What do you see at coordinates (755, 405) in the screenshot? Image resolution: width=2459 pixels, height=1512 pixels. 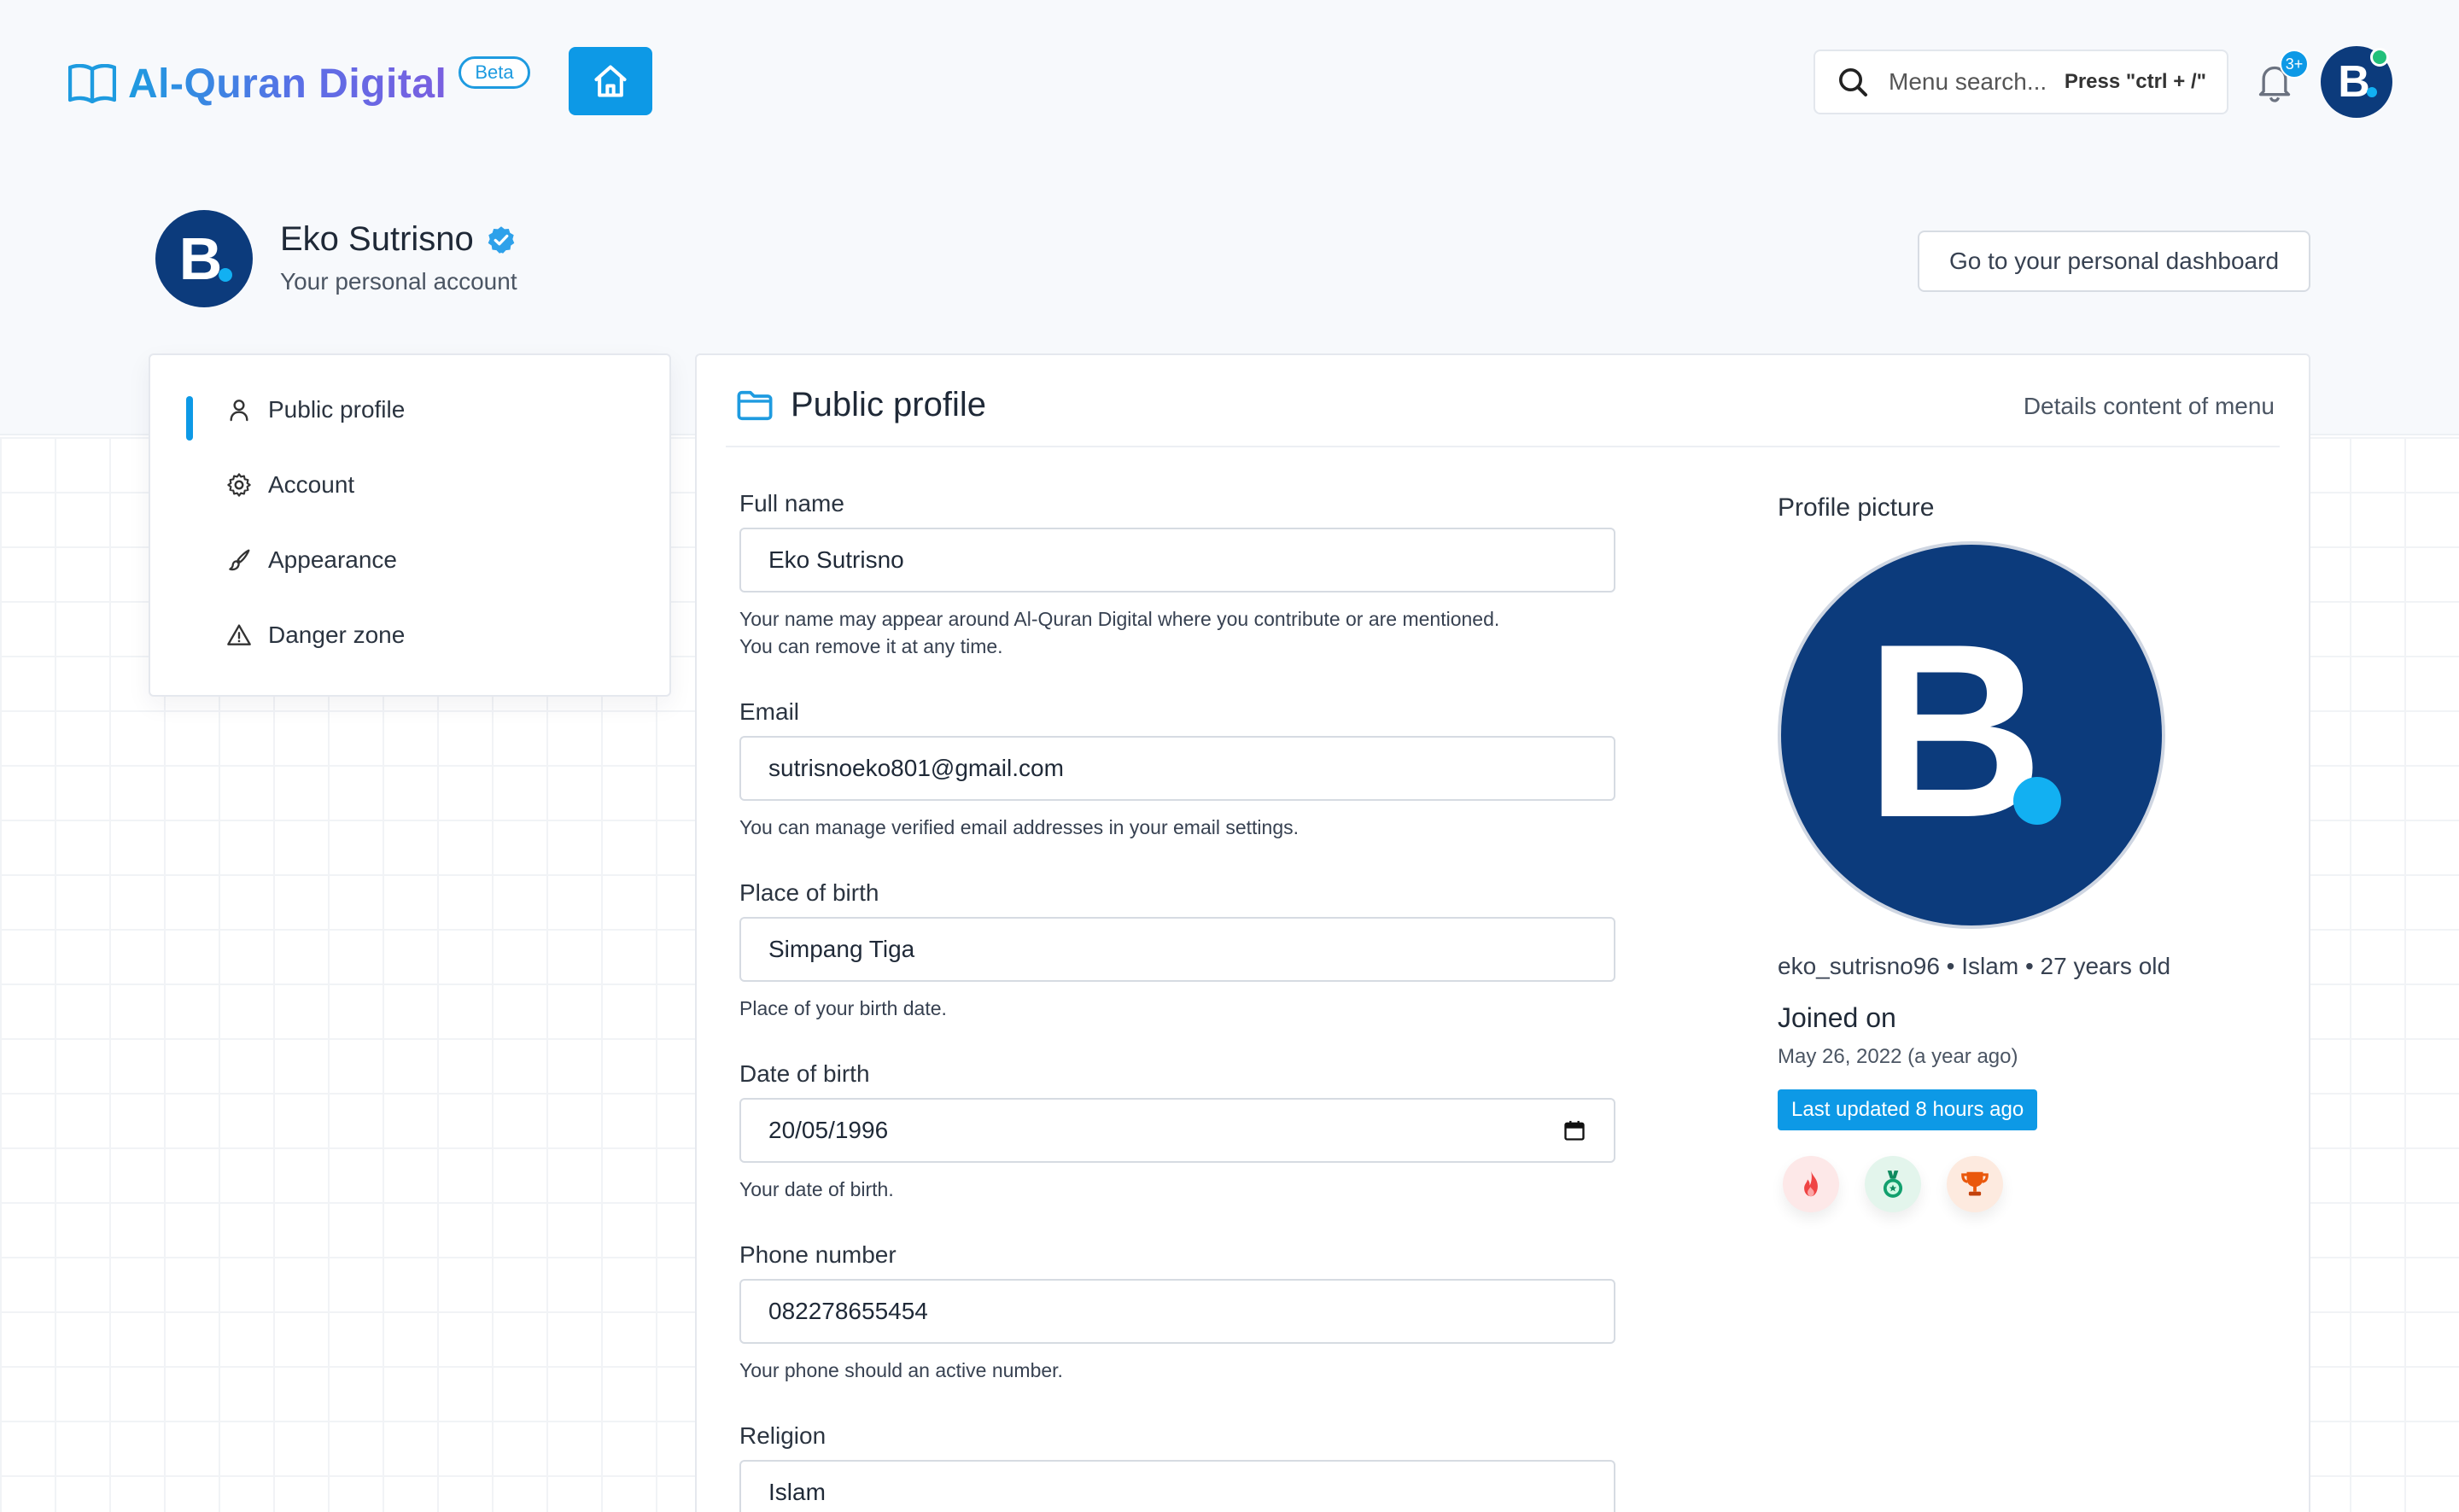 I see `folder-icon` at bounding box center [755, 405].